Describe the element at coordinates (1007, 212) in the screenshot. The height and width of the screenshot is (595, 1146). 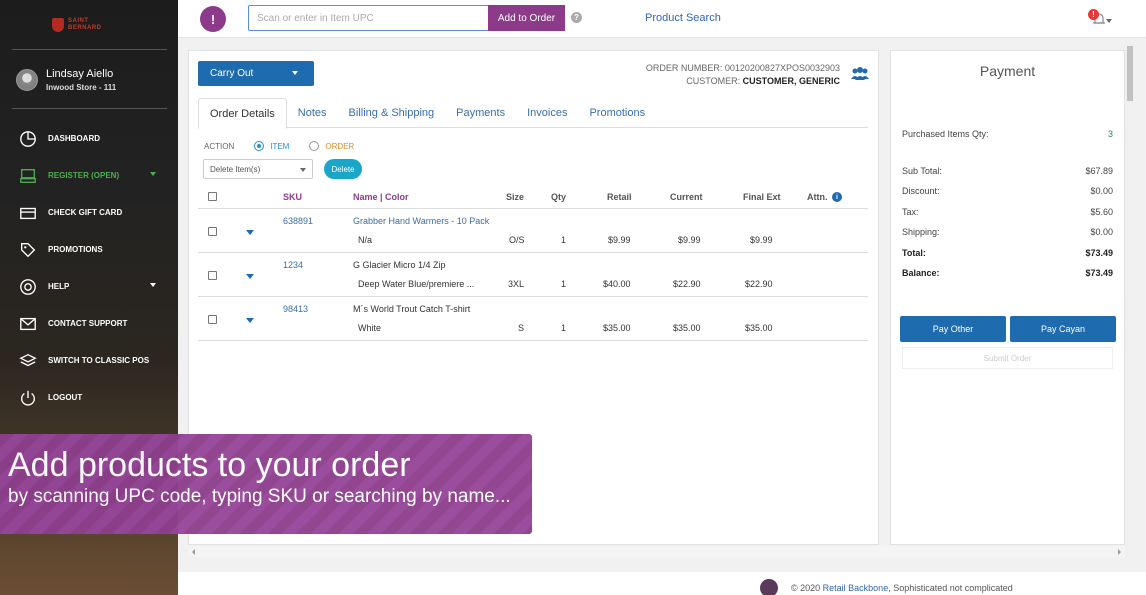
I see `tax: Tax: $5.60` at that location.